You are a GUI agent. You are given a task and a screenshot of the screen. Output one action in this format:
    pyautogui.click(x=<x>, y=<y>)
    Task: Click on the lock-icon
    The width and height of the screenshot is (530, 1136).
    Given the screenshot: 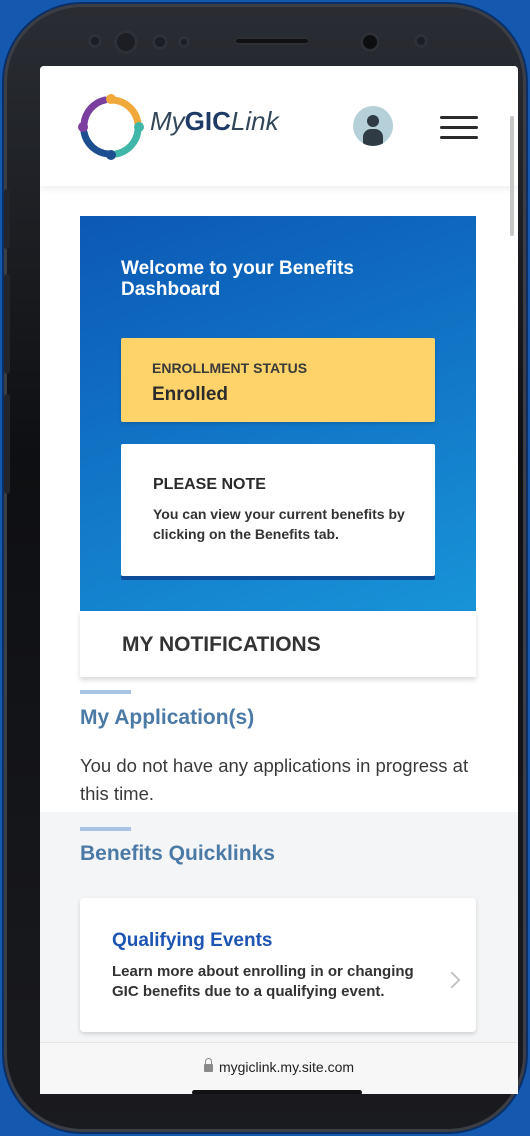 What is the action you would take?
    pyautogui.click(x=208, y=1065)
    